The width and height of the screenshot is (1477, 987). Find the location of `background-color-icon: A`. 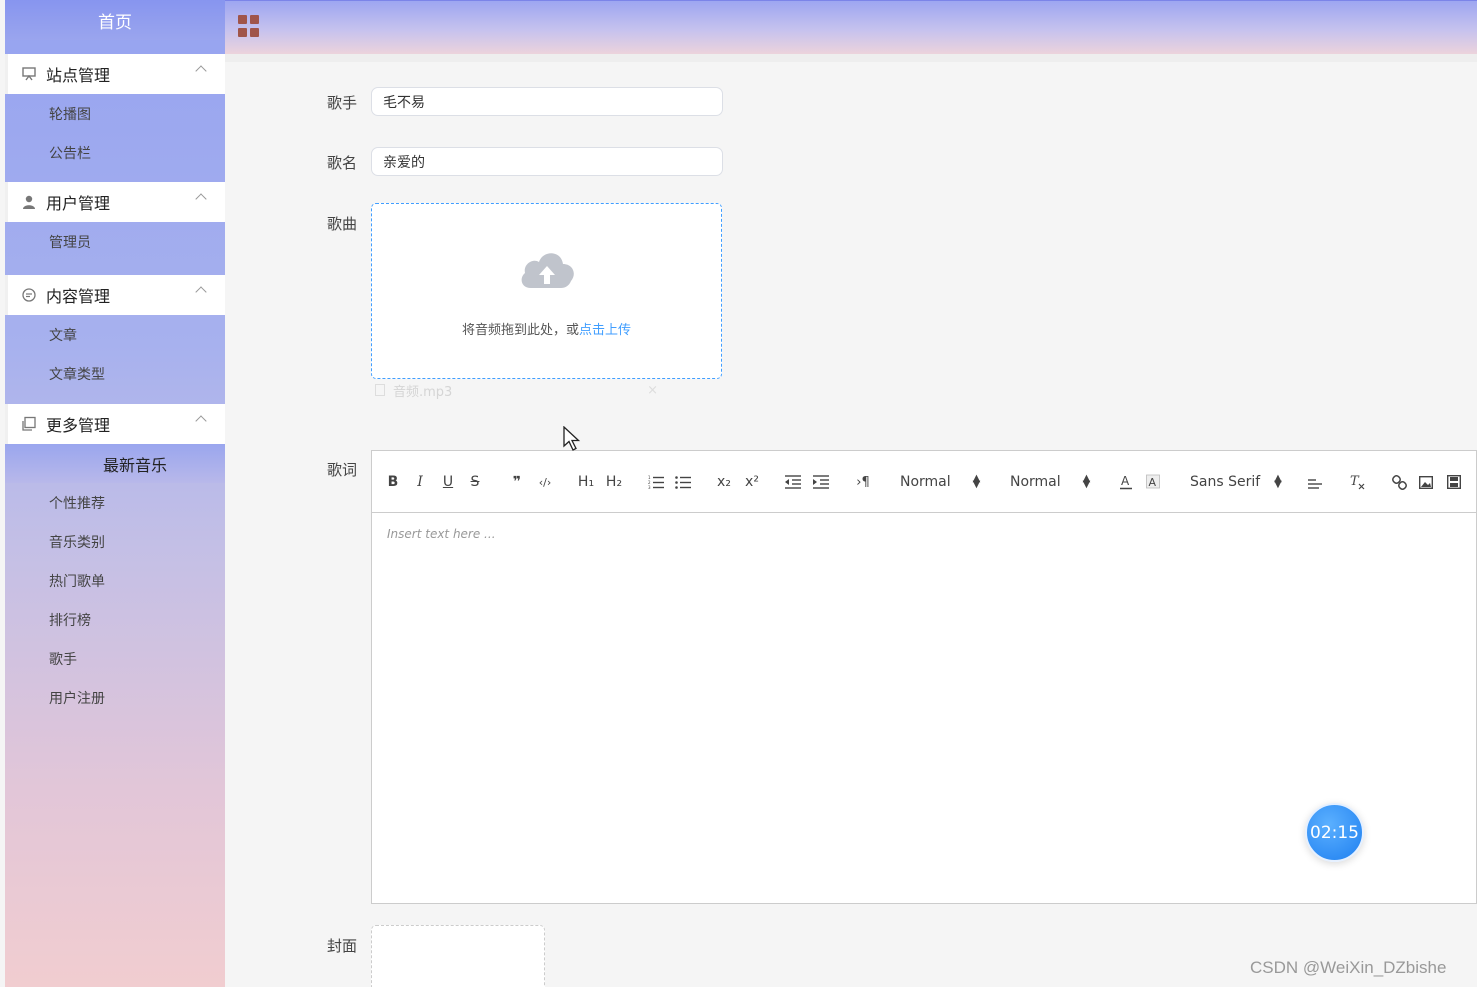

background-color-icon: A is located at coordinates (1153, 482).